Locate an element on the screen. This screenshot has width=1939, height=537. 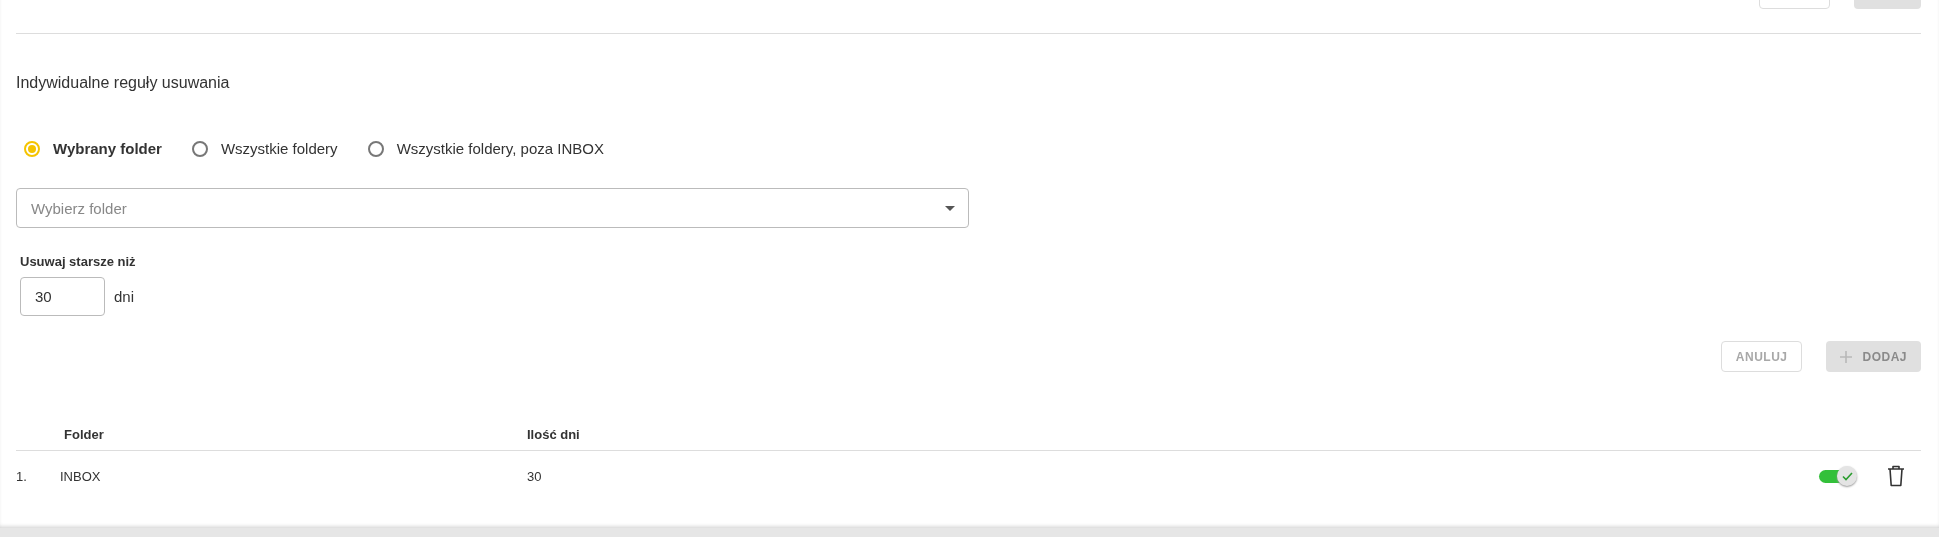
column-header: Folder is located at coordinates (84, 434).